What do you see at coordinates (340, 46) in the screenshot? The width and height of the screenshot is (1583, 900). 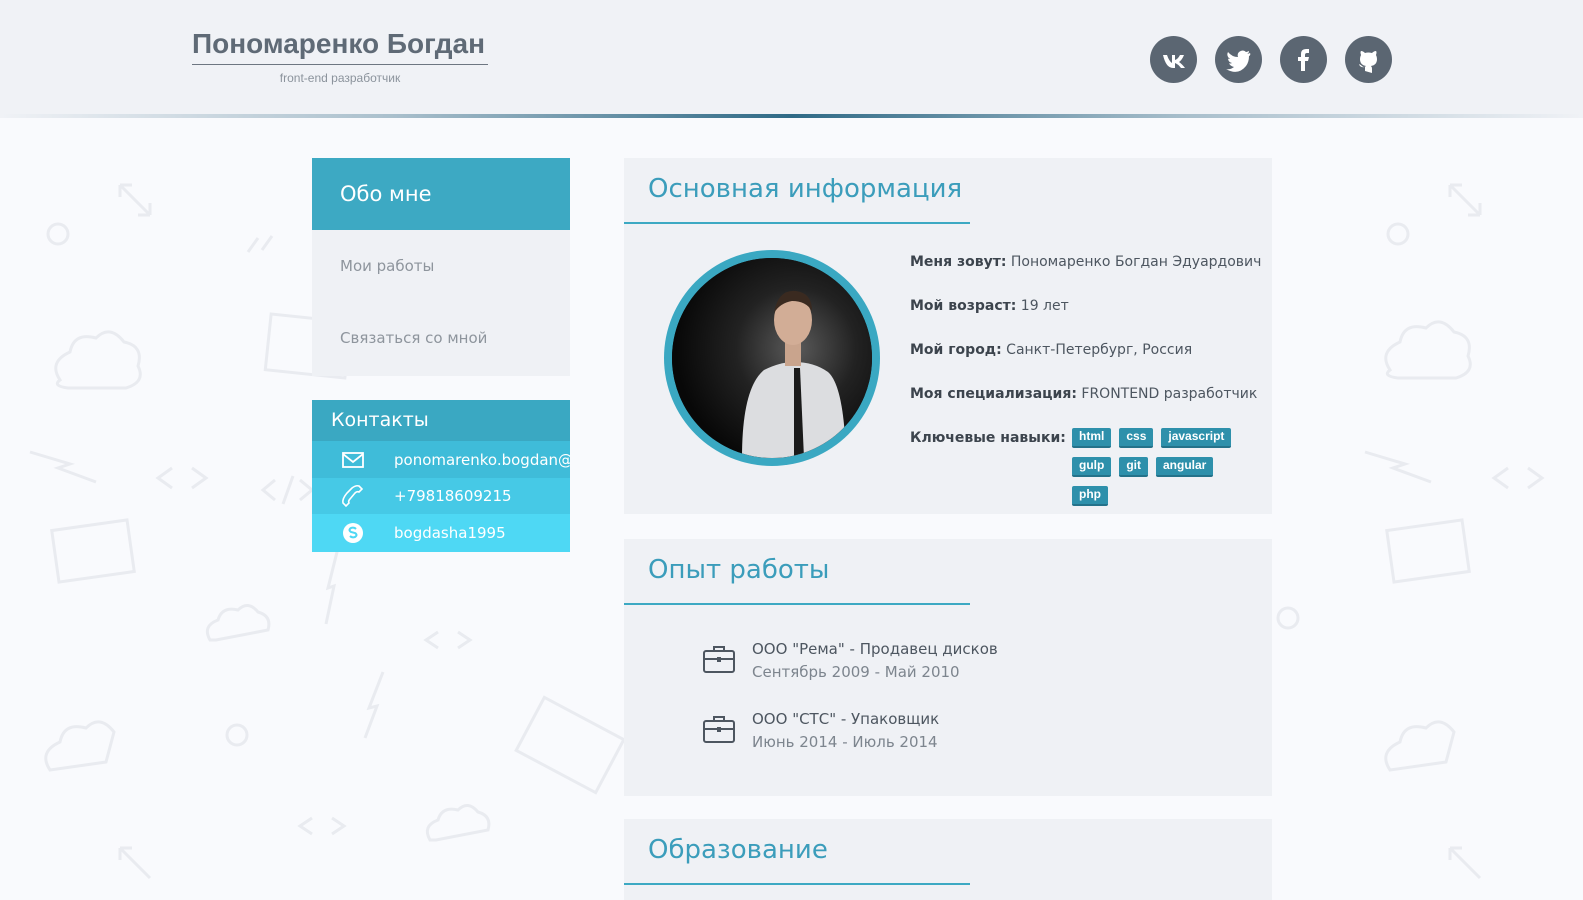 I see `logo-name: Пономаренко Богдан` at bounding box center [340, 46].